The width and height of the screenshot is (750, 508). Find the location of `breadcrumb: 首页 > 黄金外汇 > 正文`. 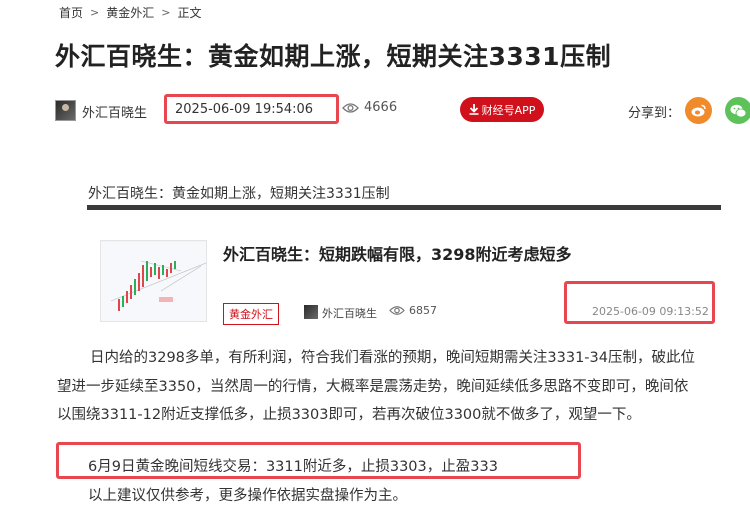

breadcrumb: 首页 > 黄金外汇 > 正文 is located at coordinates (130, 12).